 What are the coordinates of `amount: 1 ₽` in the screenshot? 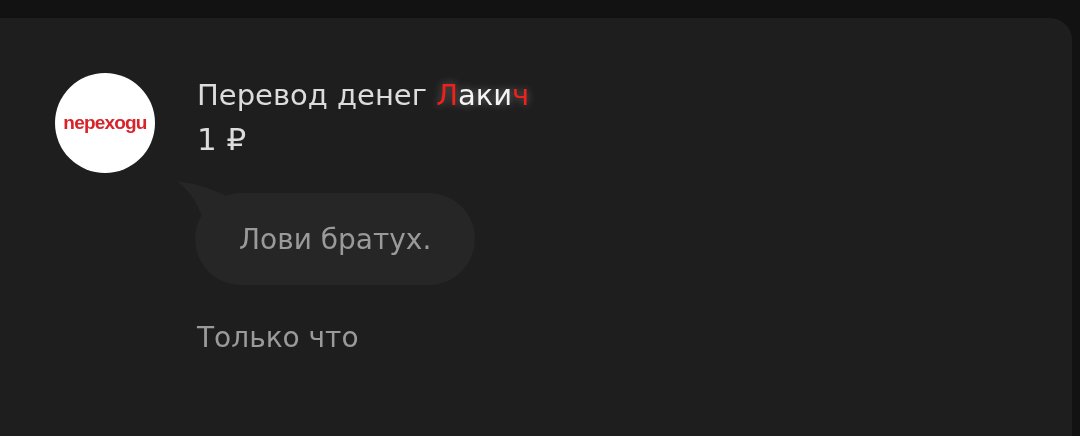 It's located at (222, 139).